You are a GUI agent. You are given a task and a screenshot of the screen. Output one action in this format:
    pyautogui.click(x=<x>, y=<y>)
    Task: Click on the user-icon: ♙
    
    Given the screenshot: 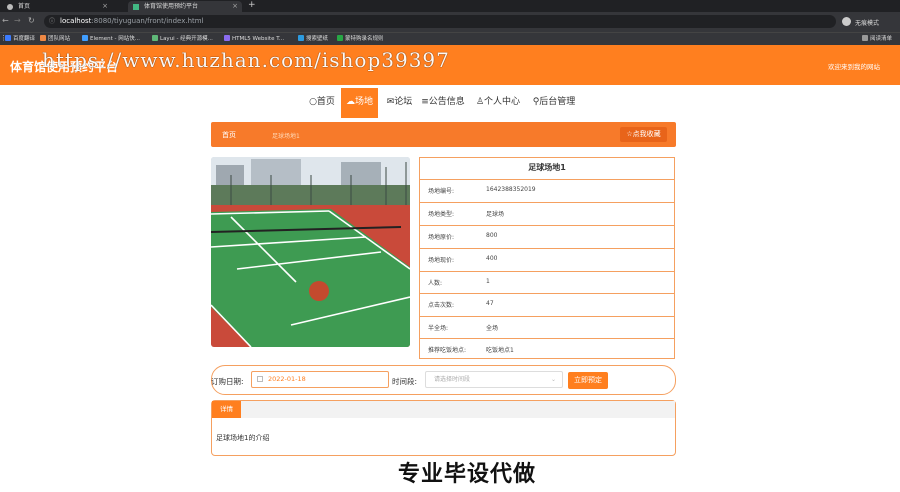 What is the action you would take?
    pyautogui.click(x=480, y=102)
    